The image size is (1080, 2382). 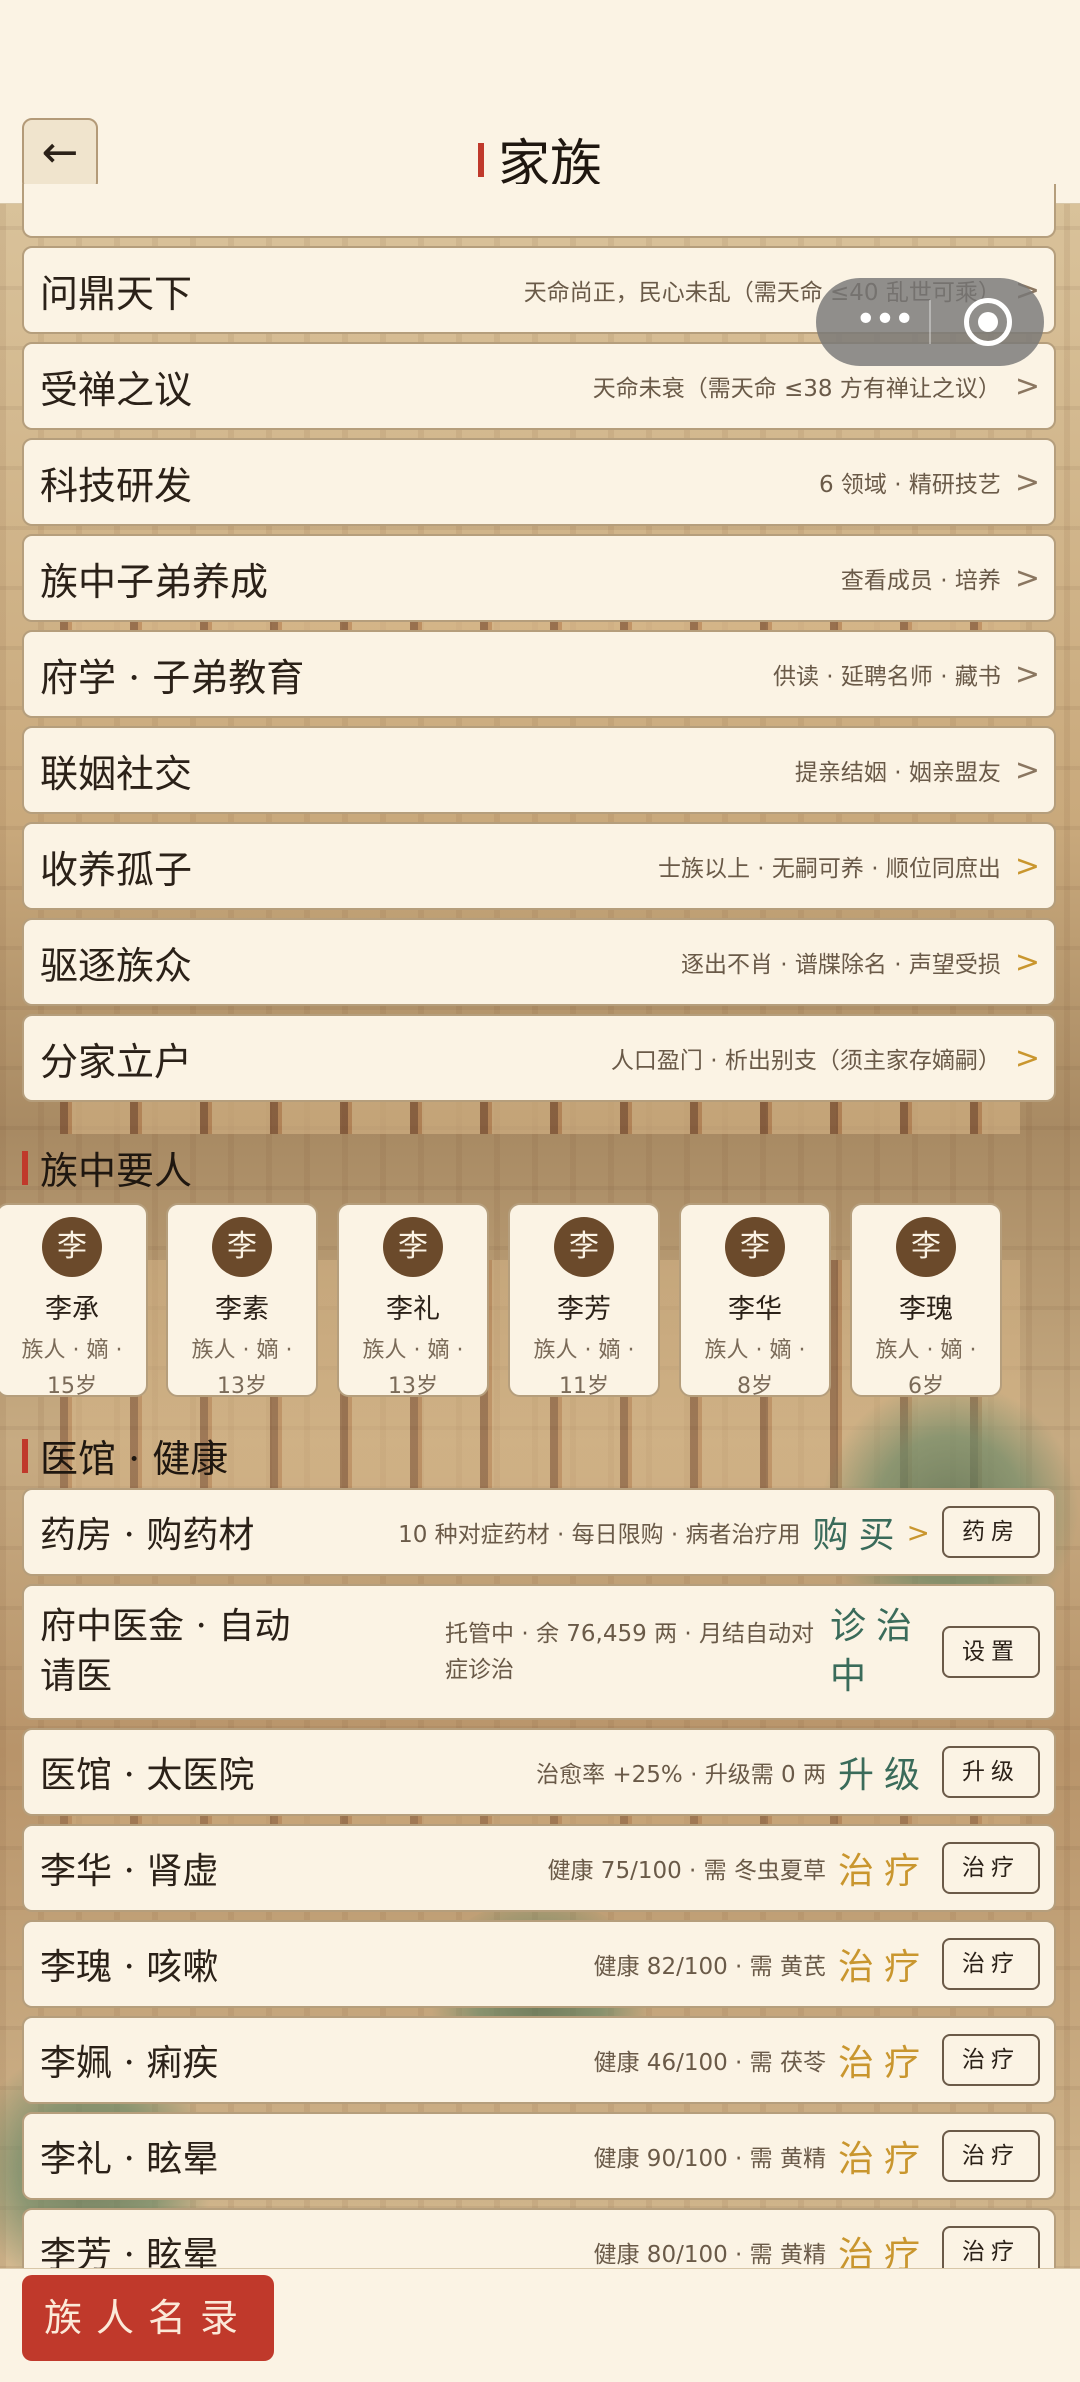 What do you see at coordinates (686, 1871) in the screenshot?
I see `patient-desc: 健康 75/100 · 需 冬虫夏草` at bounding box center [686, 1871].